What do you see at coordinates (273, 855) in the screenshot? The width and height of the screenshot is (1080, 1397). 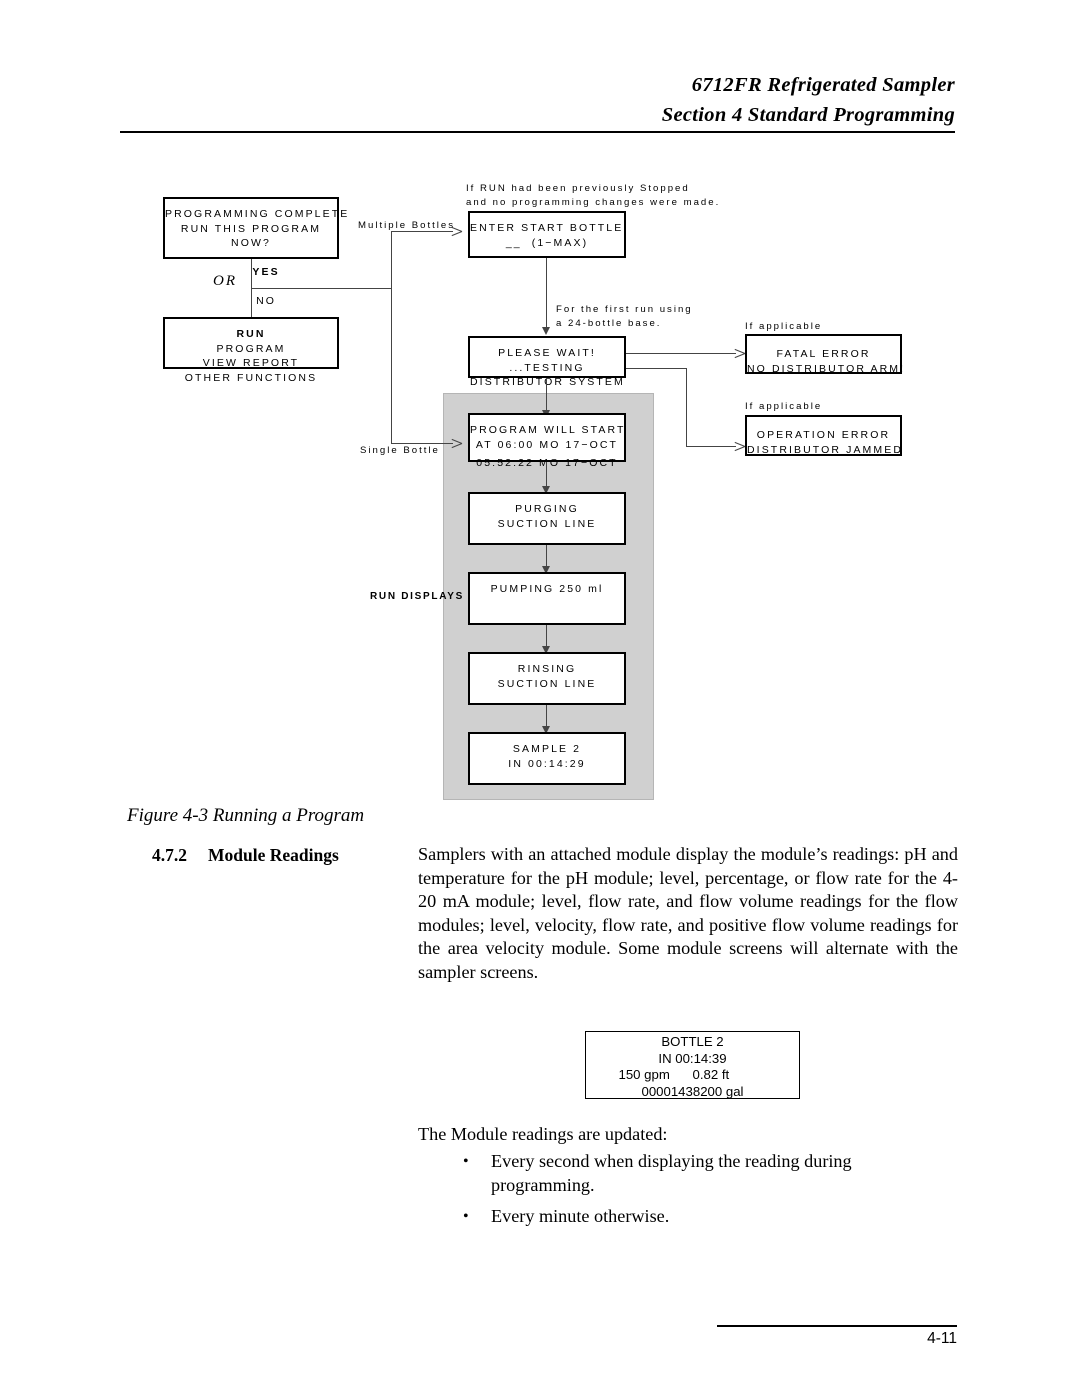 I see `section-title: Module Readings` at bounding box center [273, 855].